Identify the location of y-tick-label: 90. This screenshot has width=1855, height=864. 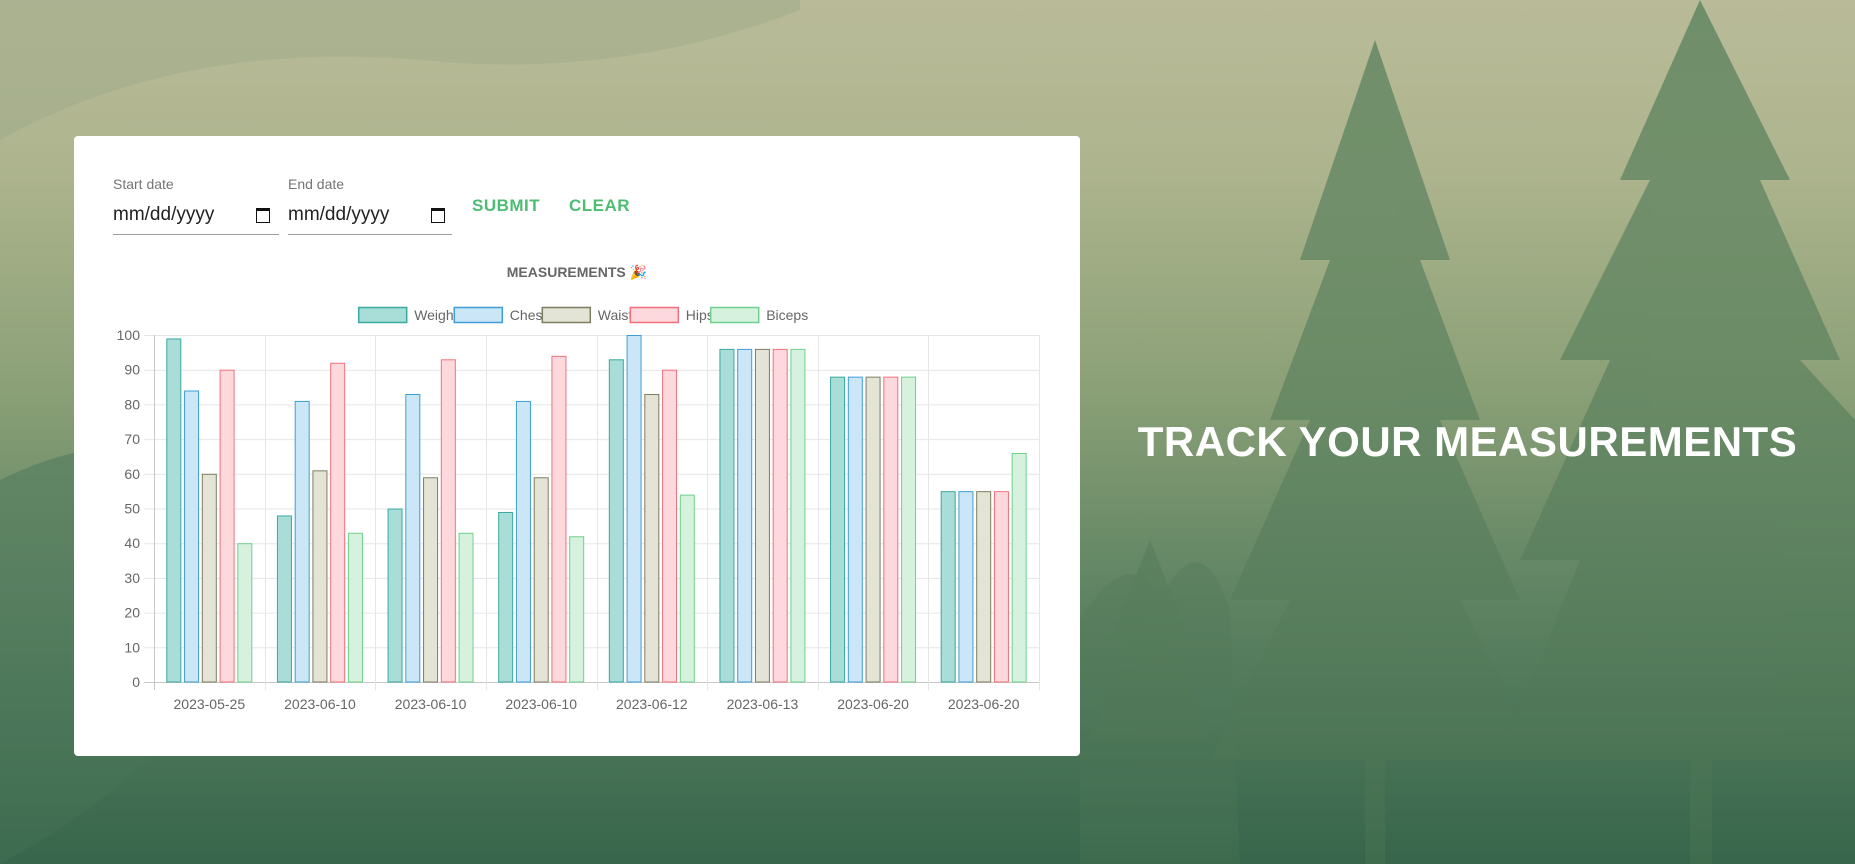
(132, 370).